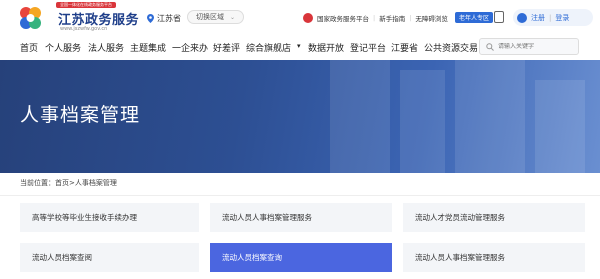  I want to click on gov-link-accessibility: 无障碍浏览, so click(431, 18).